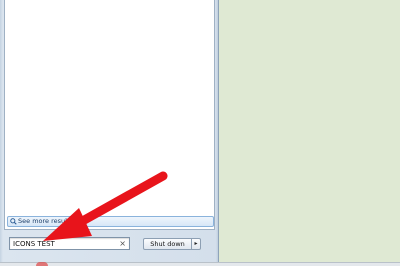 The width and height of the screenshot is (400, 266). I want to click on start-search-input: ICONS TEST ×, so click(69, 243).